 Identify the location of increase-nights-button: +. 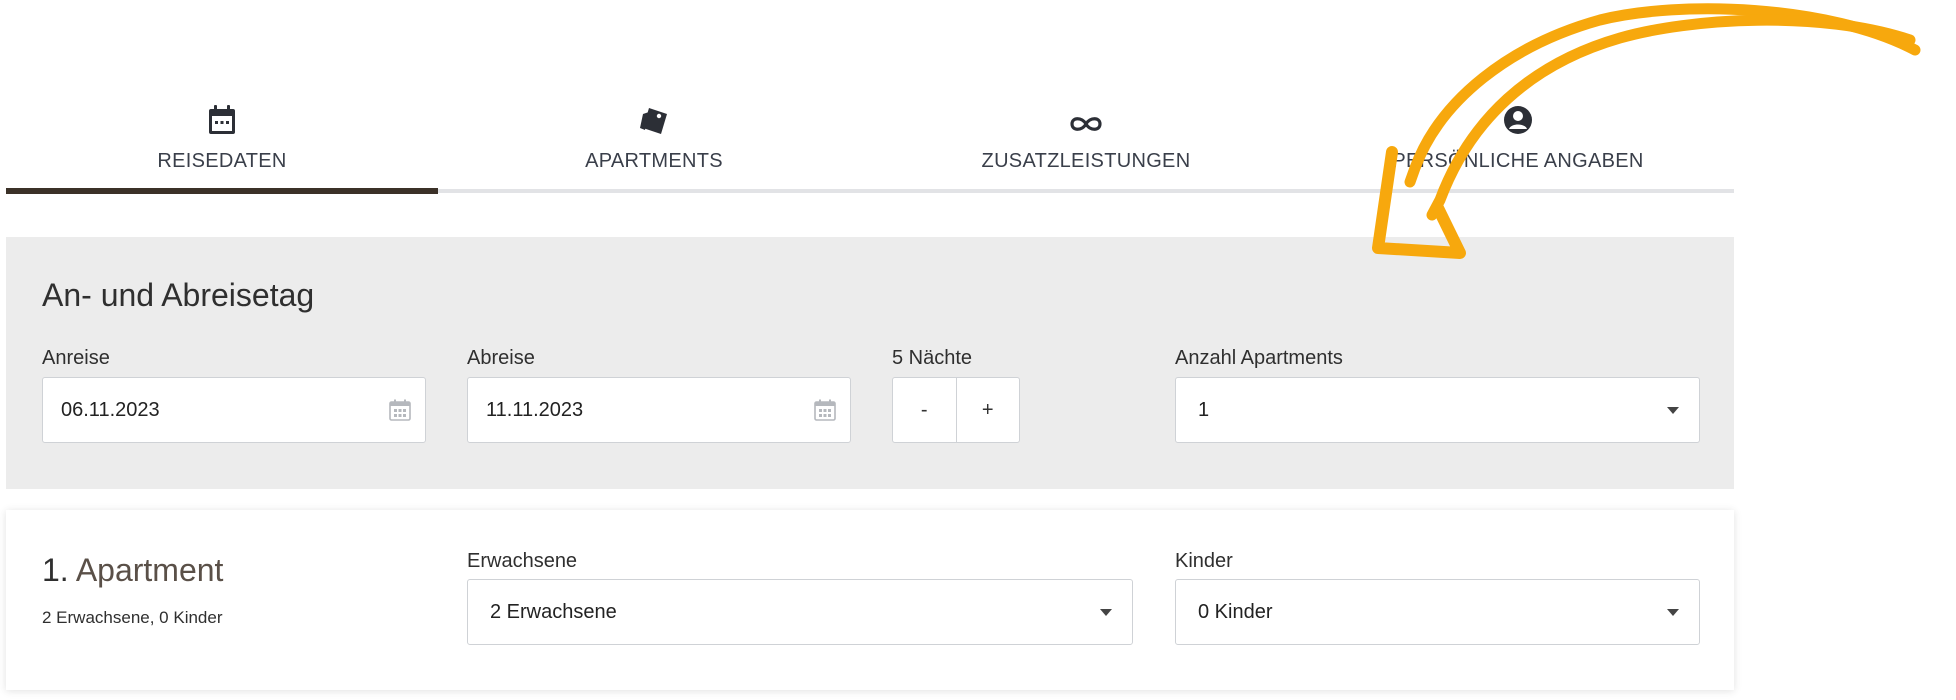
(987, 410).